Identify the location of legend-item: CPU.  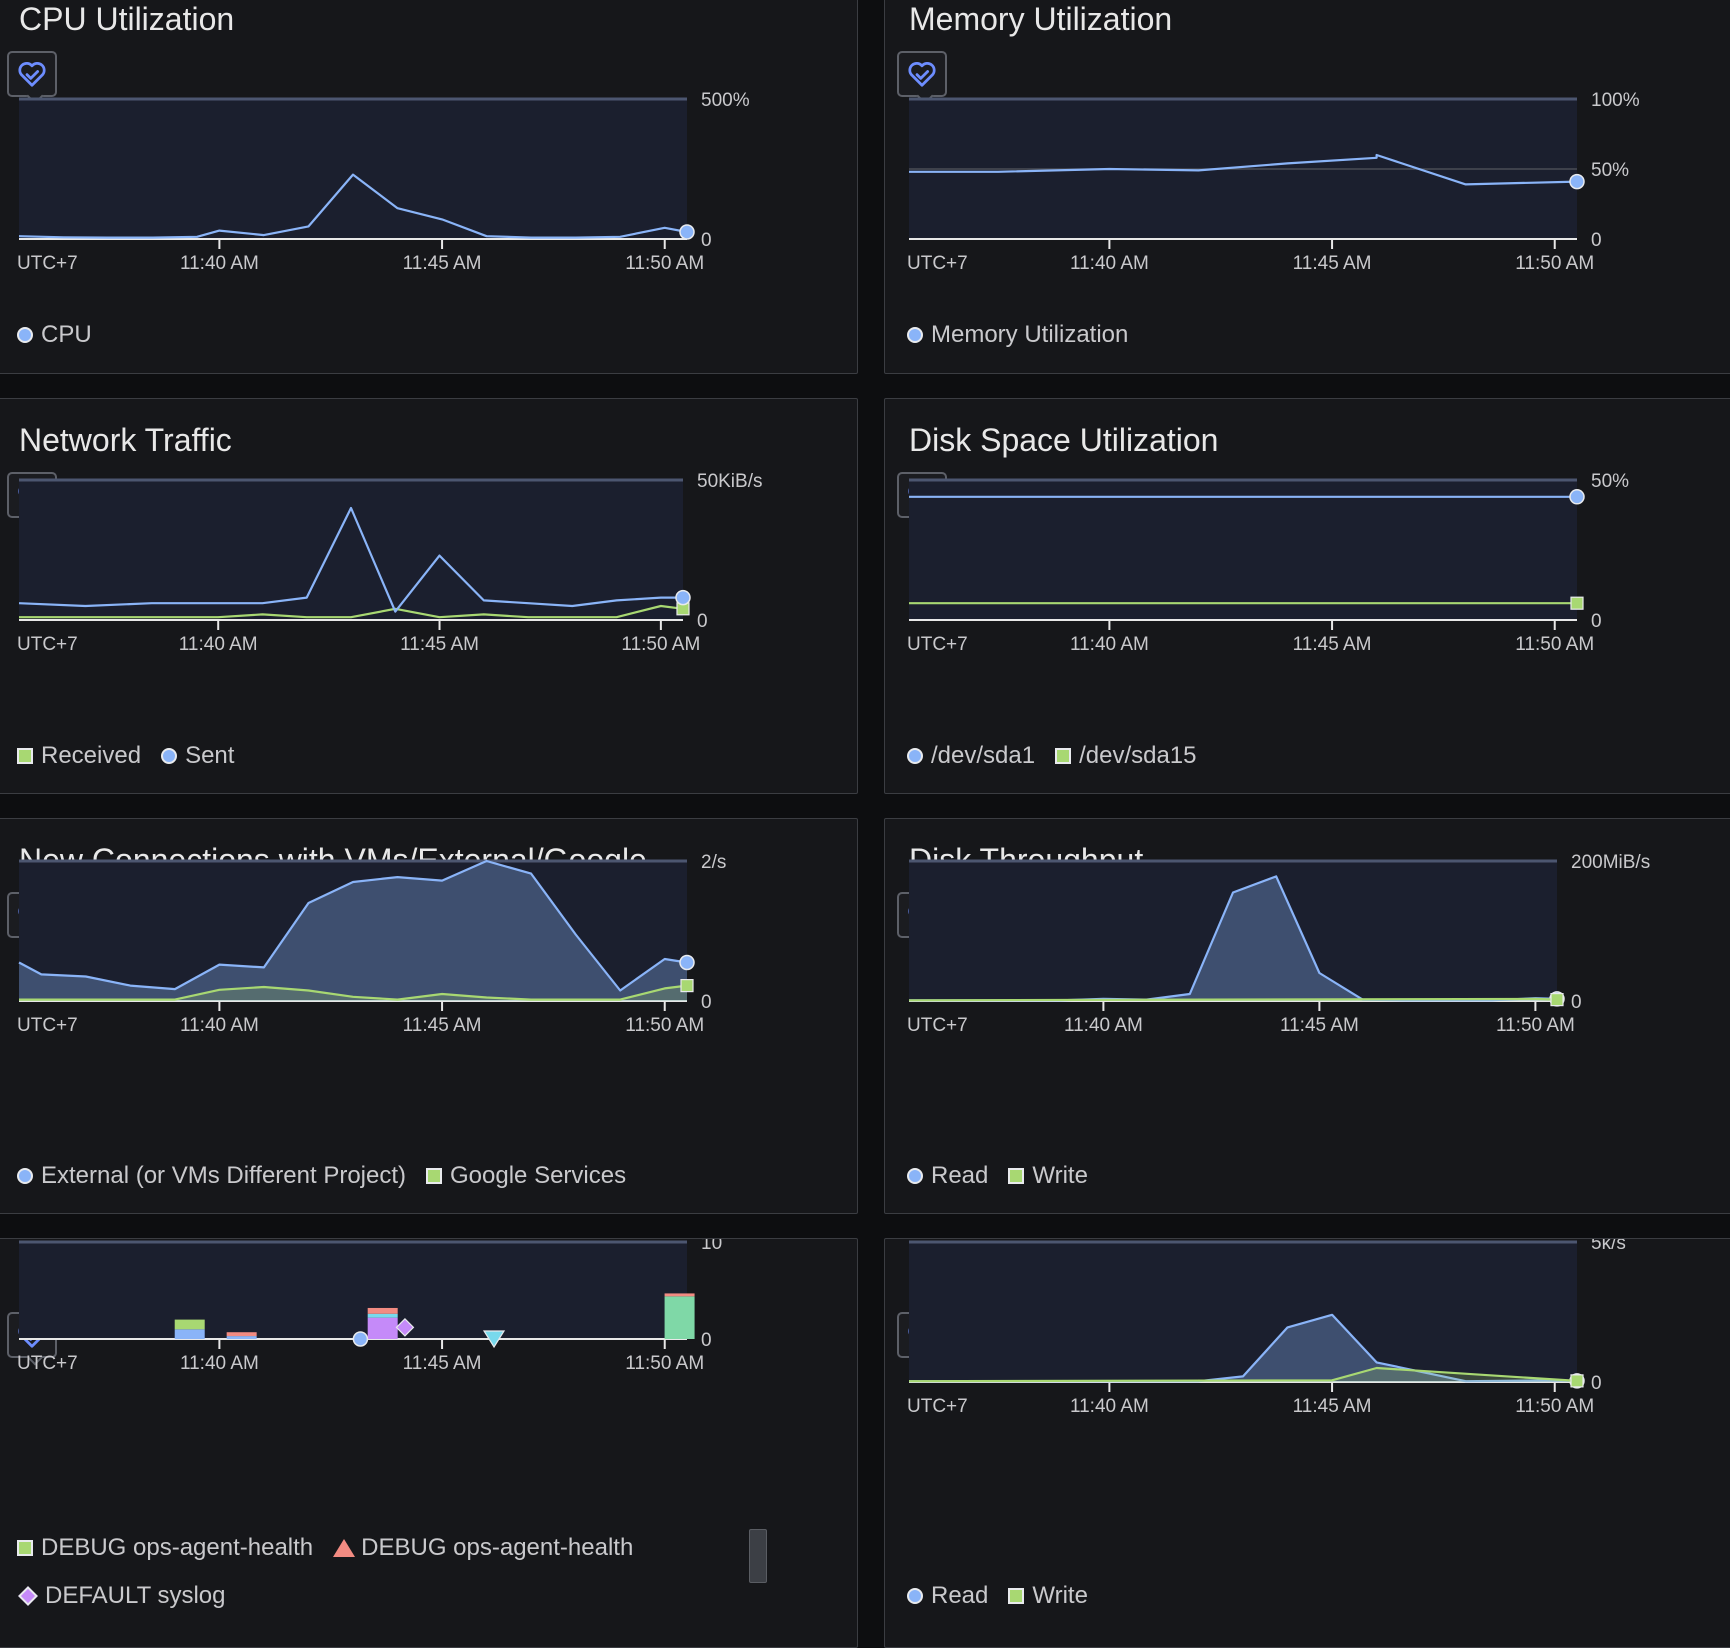
(54, 335).